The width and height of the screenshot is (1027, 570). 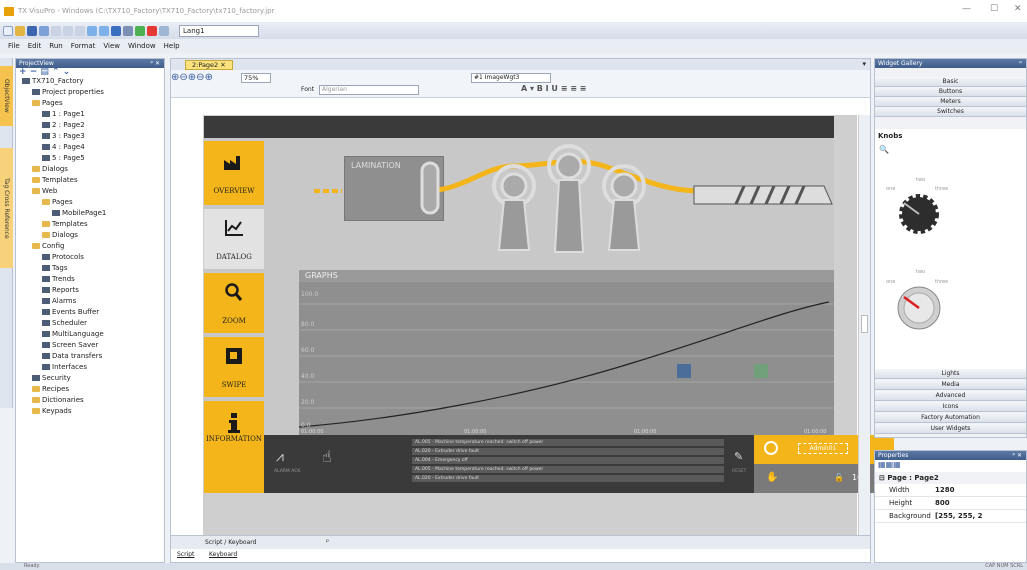 I want to click on new-icon, so click(x=8, y=30).